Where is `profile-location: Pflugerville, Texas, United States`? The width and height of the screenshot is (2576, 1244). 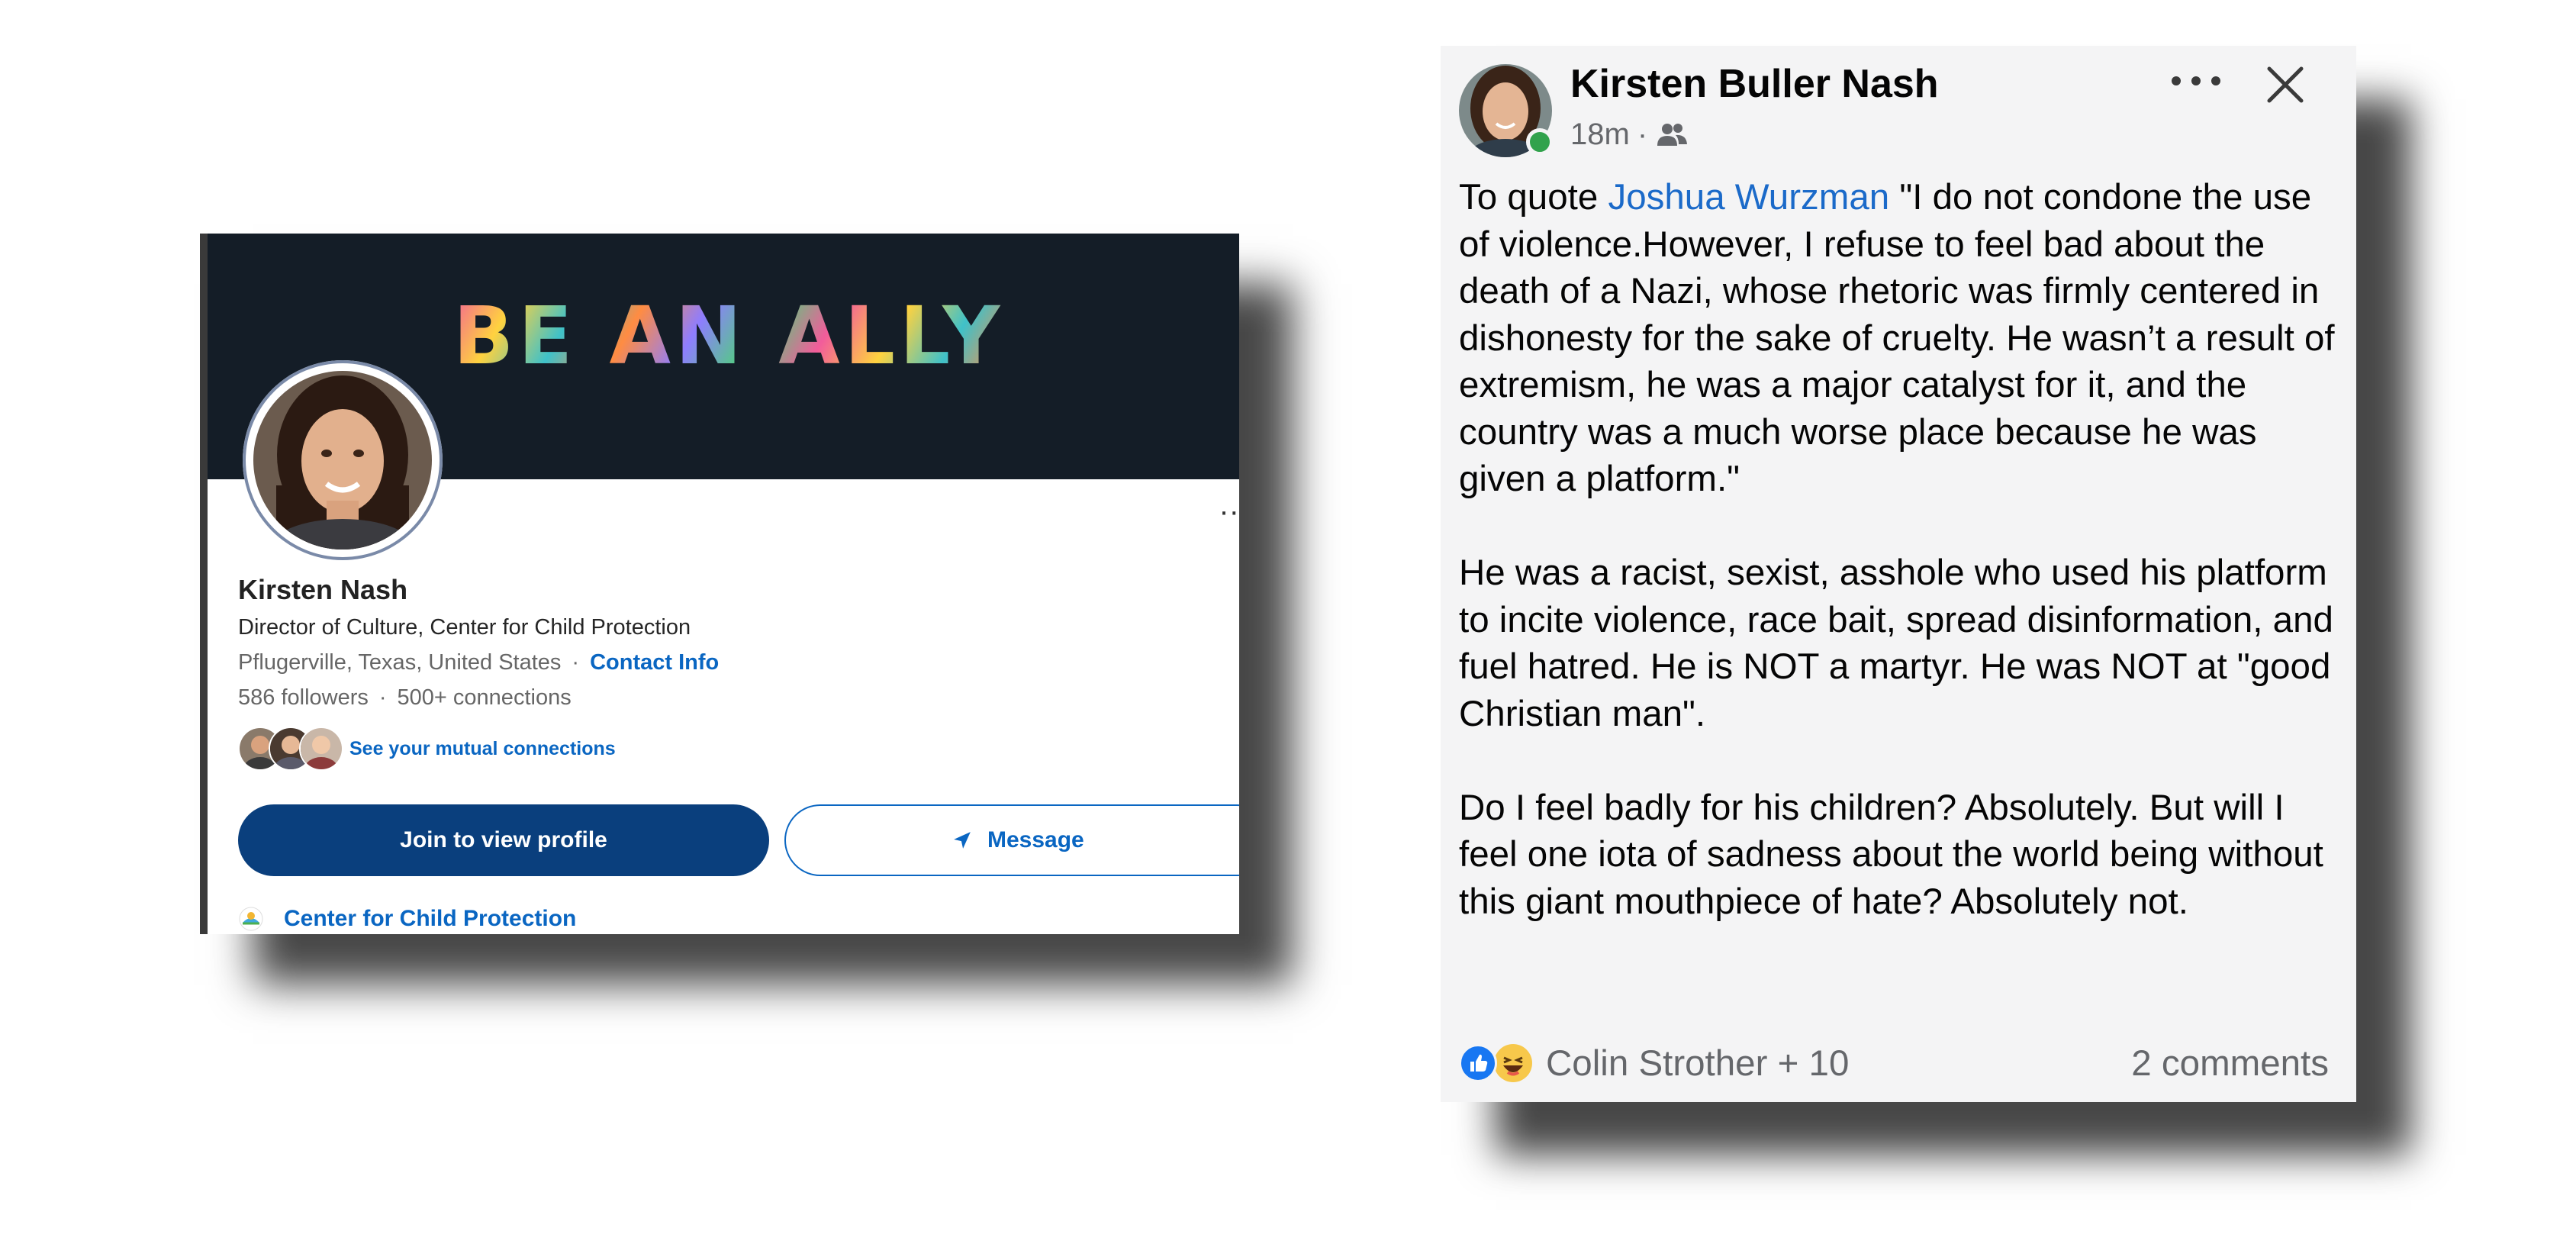
profile-location: Pflugerville, Texas, United States is located at coordinates (400, 662).